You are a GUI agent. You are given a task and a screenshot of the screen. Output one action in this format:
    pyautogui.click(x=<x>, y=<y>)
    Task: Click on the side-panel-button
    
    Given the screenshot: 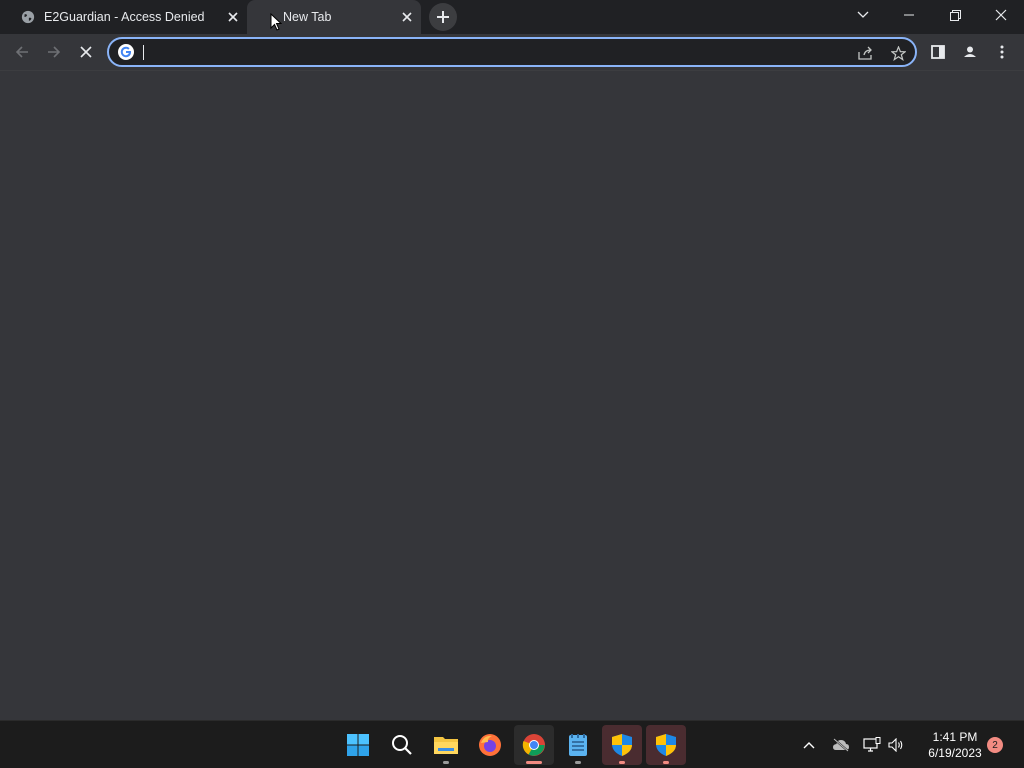 What is the action you would take?
    pyautogui.click(x=938, y=52)
    